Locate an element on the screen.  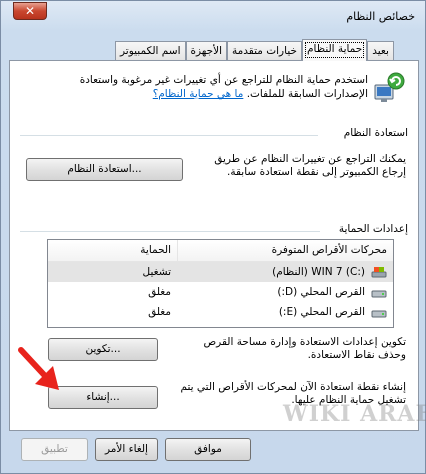
system-protection-icon is located at coordinates (389, 87).